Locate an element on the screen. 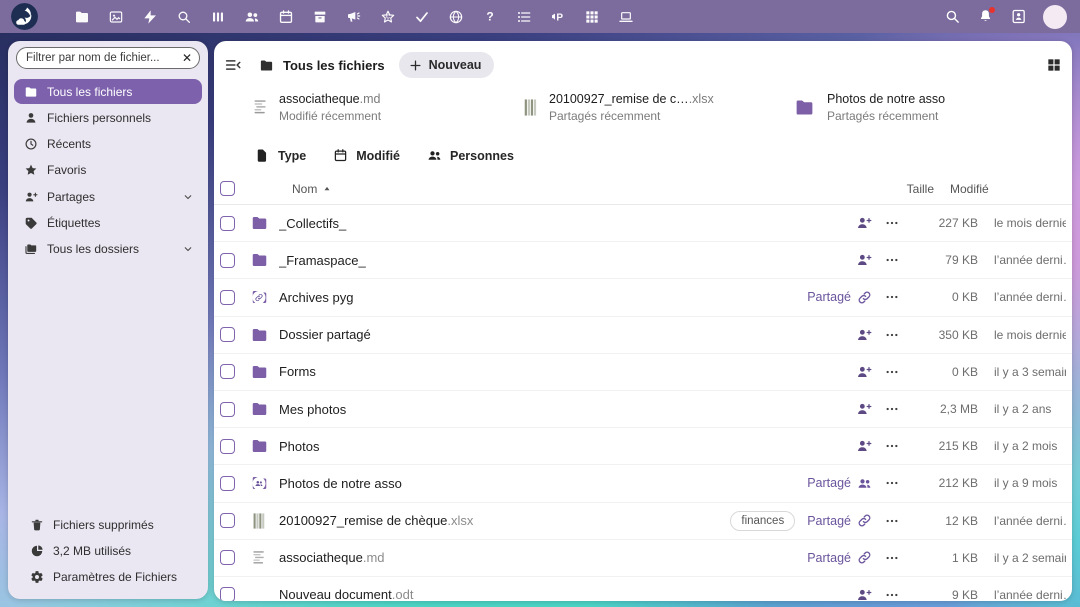 The width and height of the screenshot is (1080, 607). sort-by-name: Nom is located at coordinates (312, 189).